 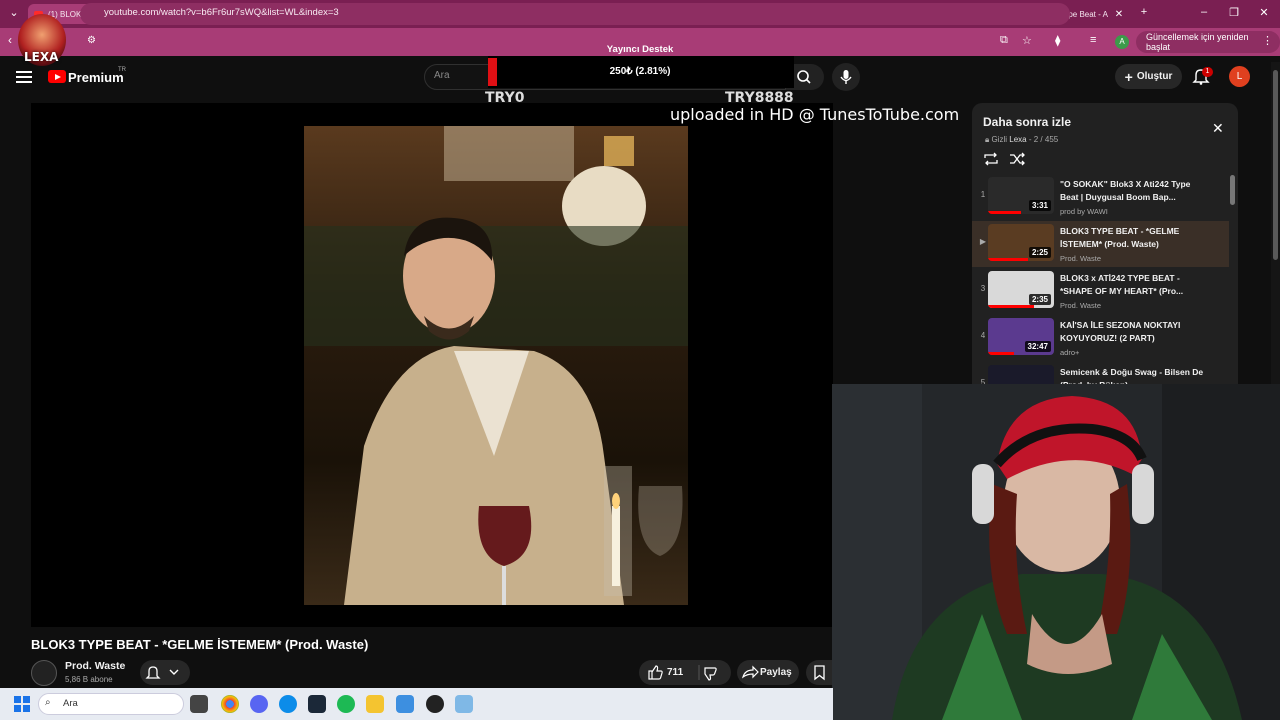 I want to click on account-avatar: L, so click(x=1239, y=76).